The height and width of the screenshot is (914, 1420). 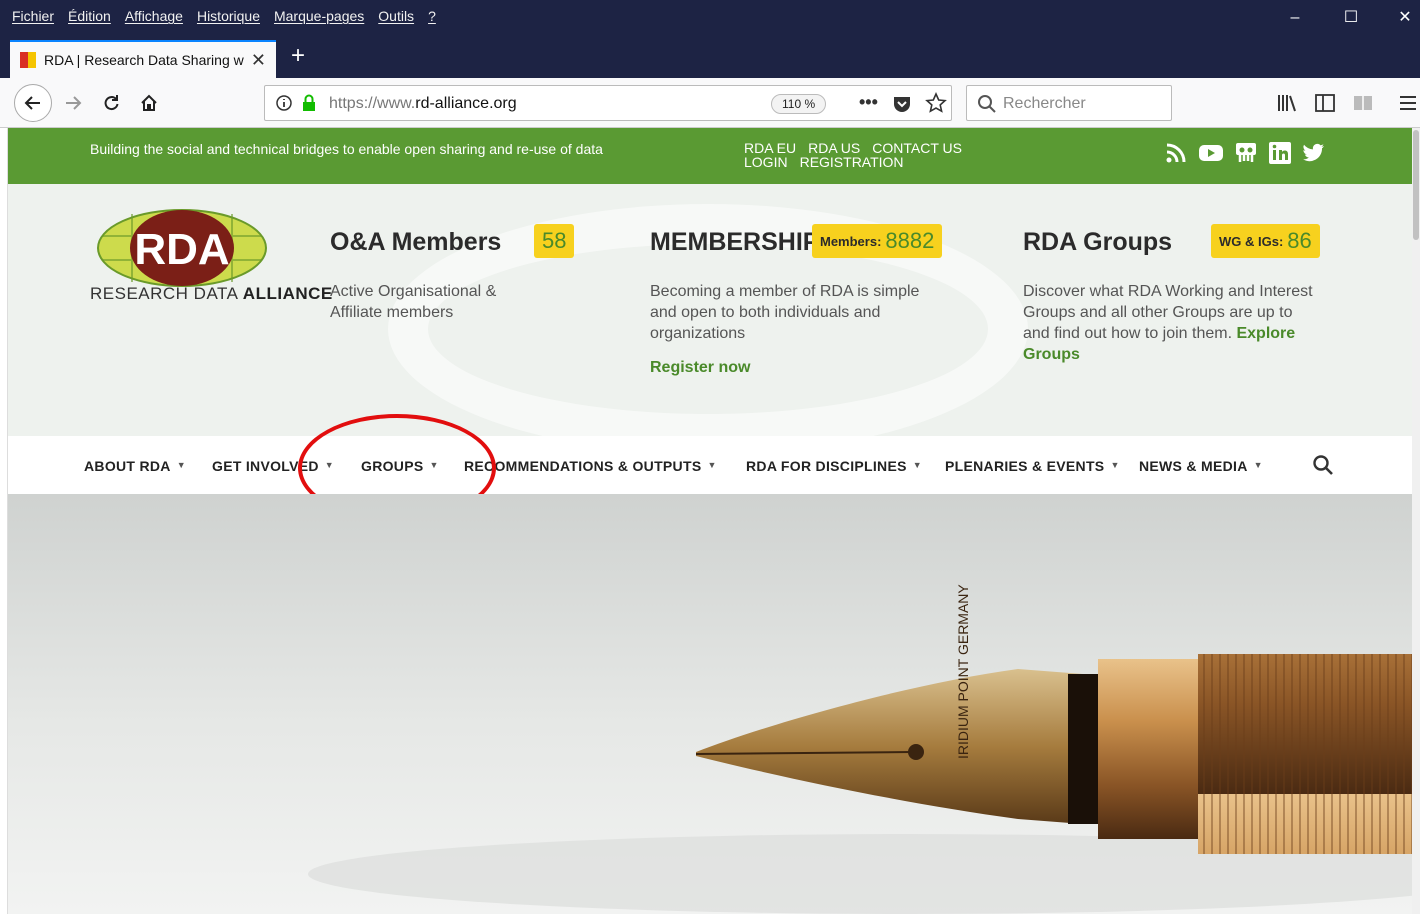 What do you see at coordinates (1193, 466) in the screenshot?
I see `nav-news-media-label: NEWS & MEDIA` at bounding box center [1193, 466].